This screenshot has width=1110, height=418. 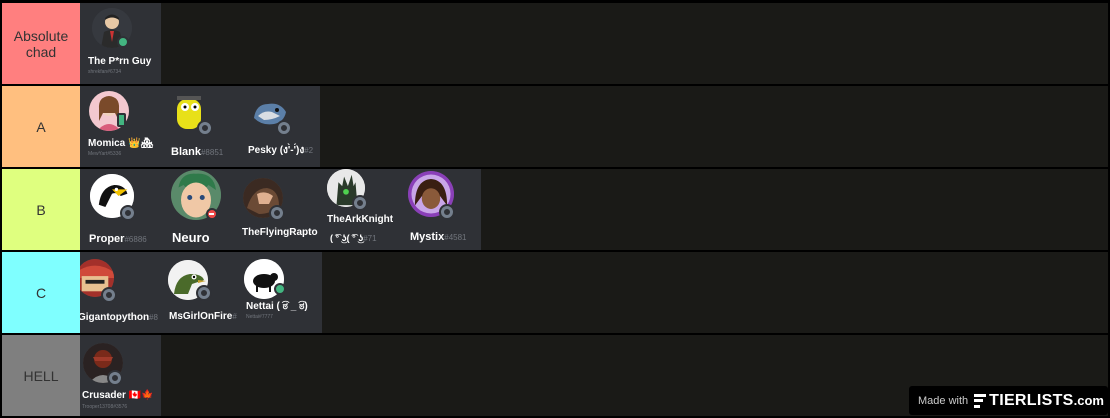 What do you see at coordinates (105, 407) in the screenshot?
I see `user-tag: Trooper13708#3576` at bounding box center [105, 407].